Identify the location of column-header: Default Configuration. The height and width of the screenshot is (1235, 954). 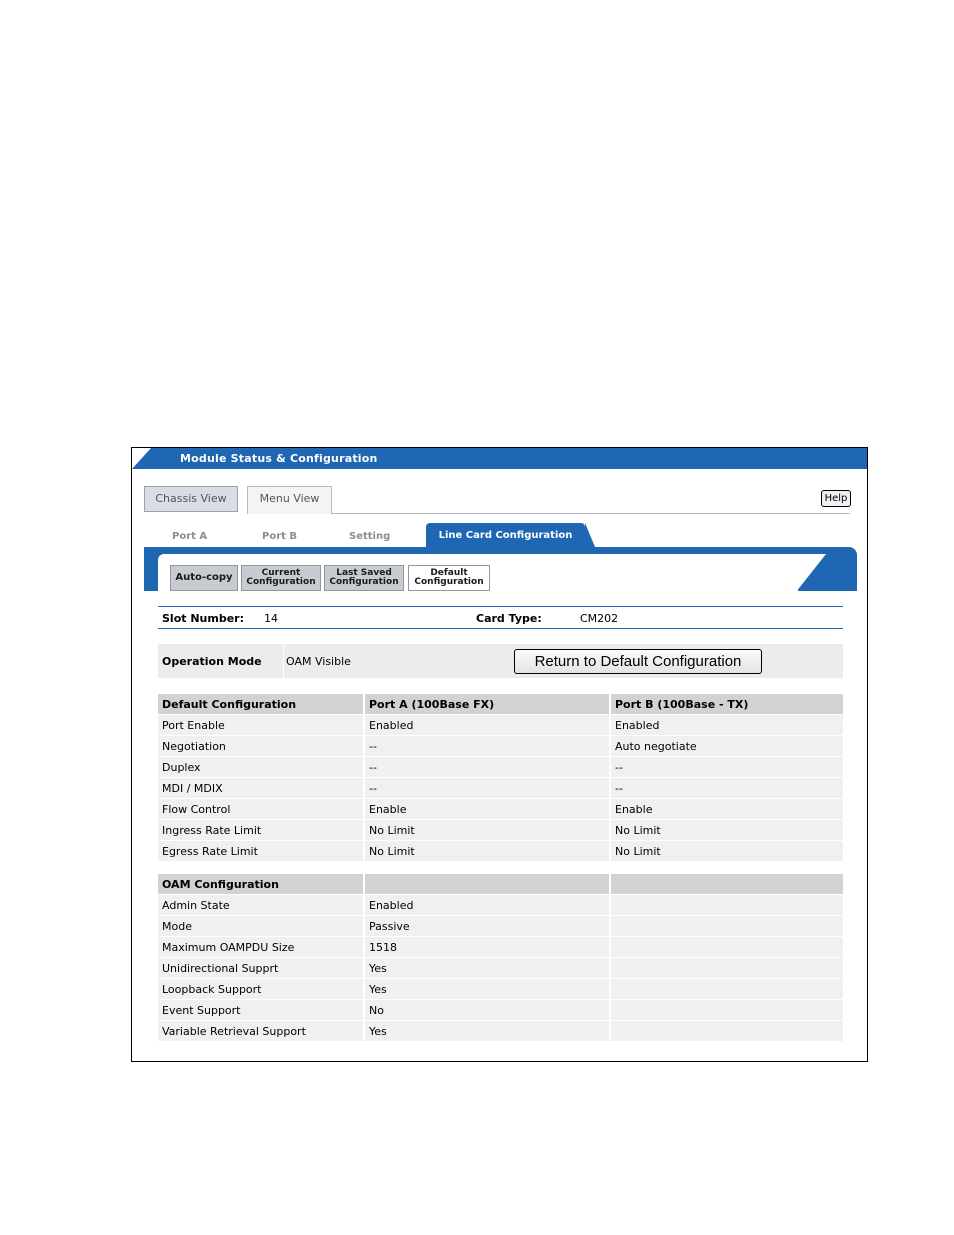
(261, 704).